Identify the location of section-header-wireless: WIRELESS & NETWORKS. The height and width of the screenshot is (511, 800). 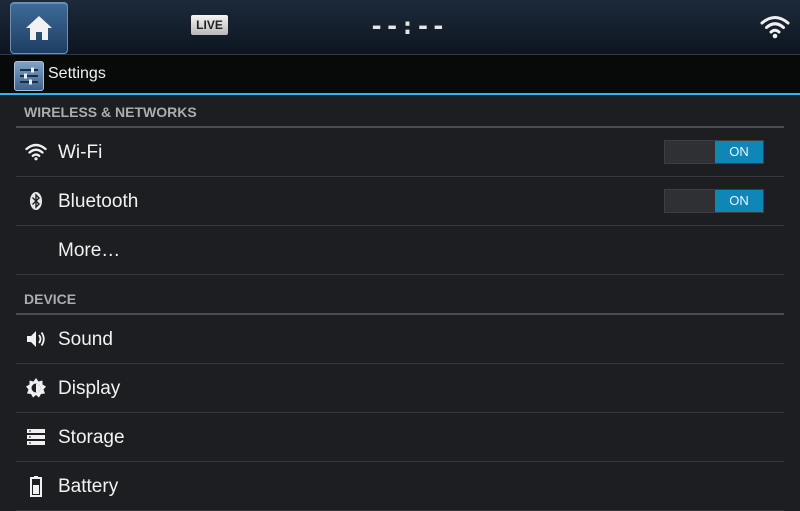
(400, 112).